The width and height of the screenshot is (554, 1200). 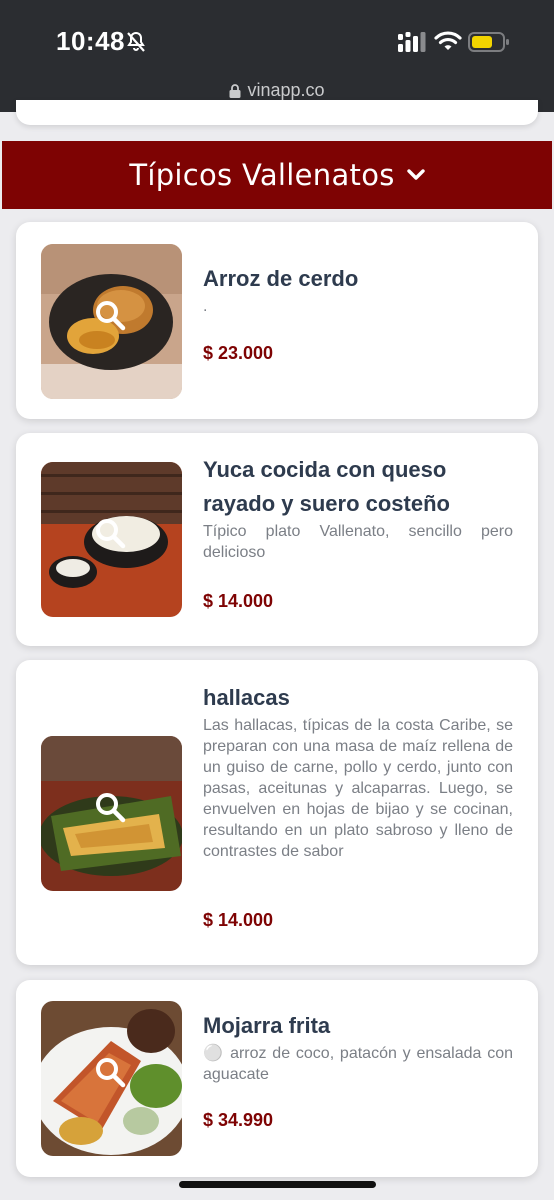 What do you see at coordinates (238, 1120) in the screenshot?
I see `product-price: $ 34.990` at bounding box center [238, 1120].